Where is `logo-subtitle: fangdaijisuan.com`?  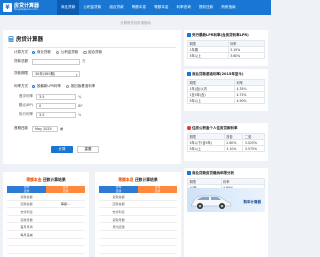
logo-subtitle: fangdaijisuan.com is located at coordinates (26, 9).